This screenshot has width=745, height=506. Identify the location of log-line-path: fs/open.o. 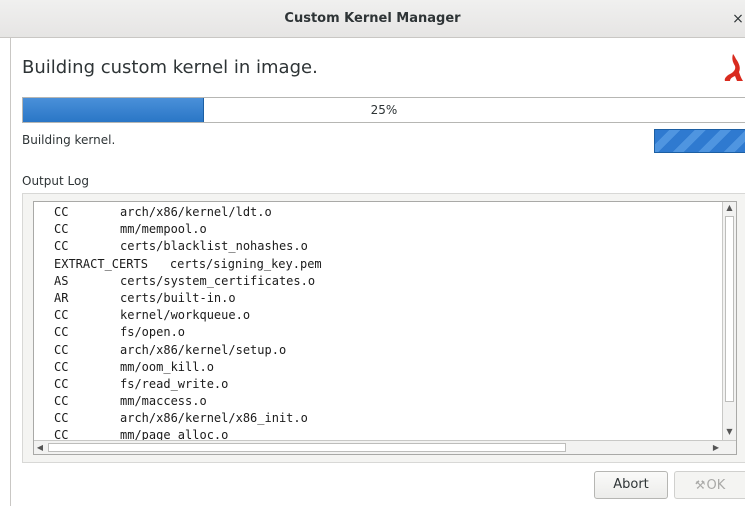
(153, 332).